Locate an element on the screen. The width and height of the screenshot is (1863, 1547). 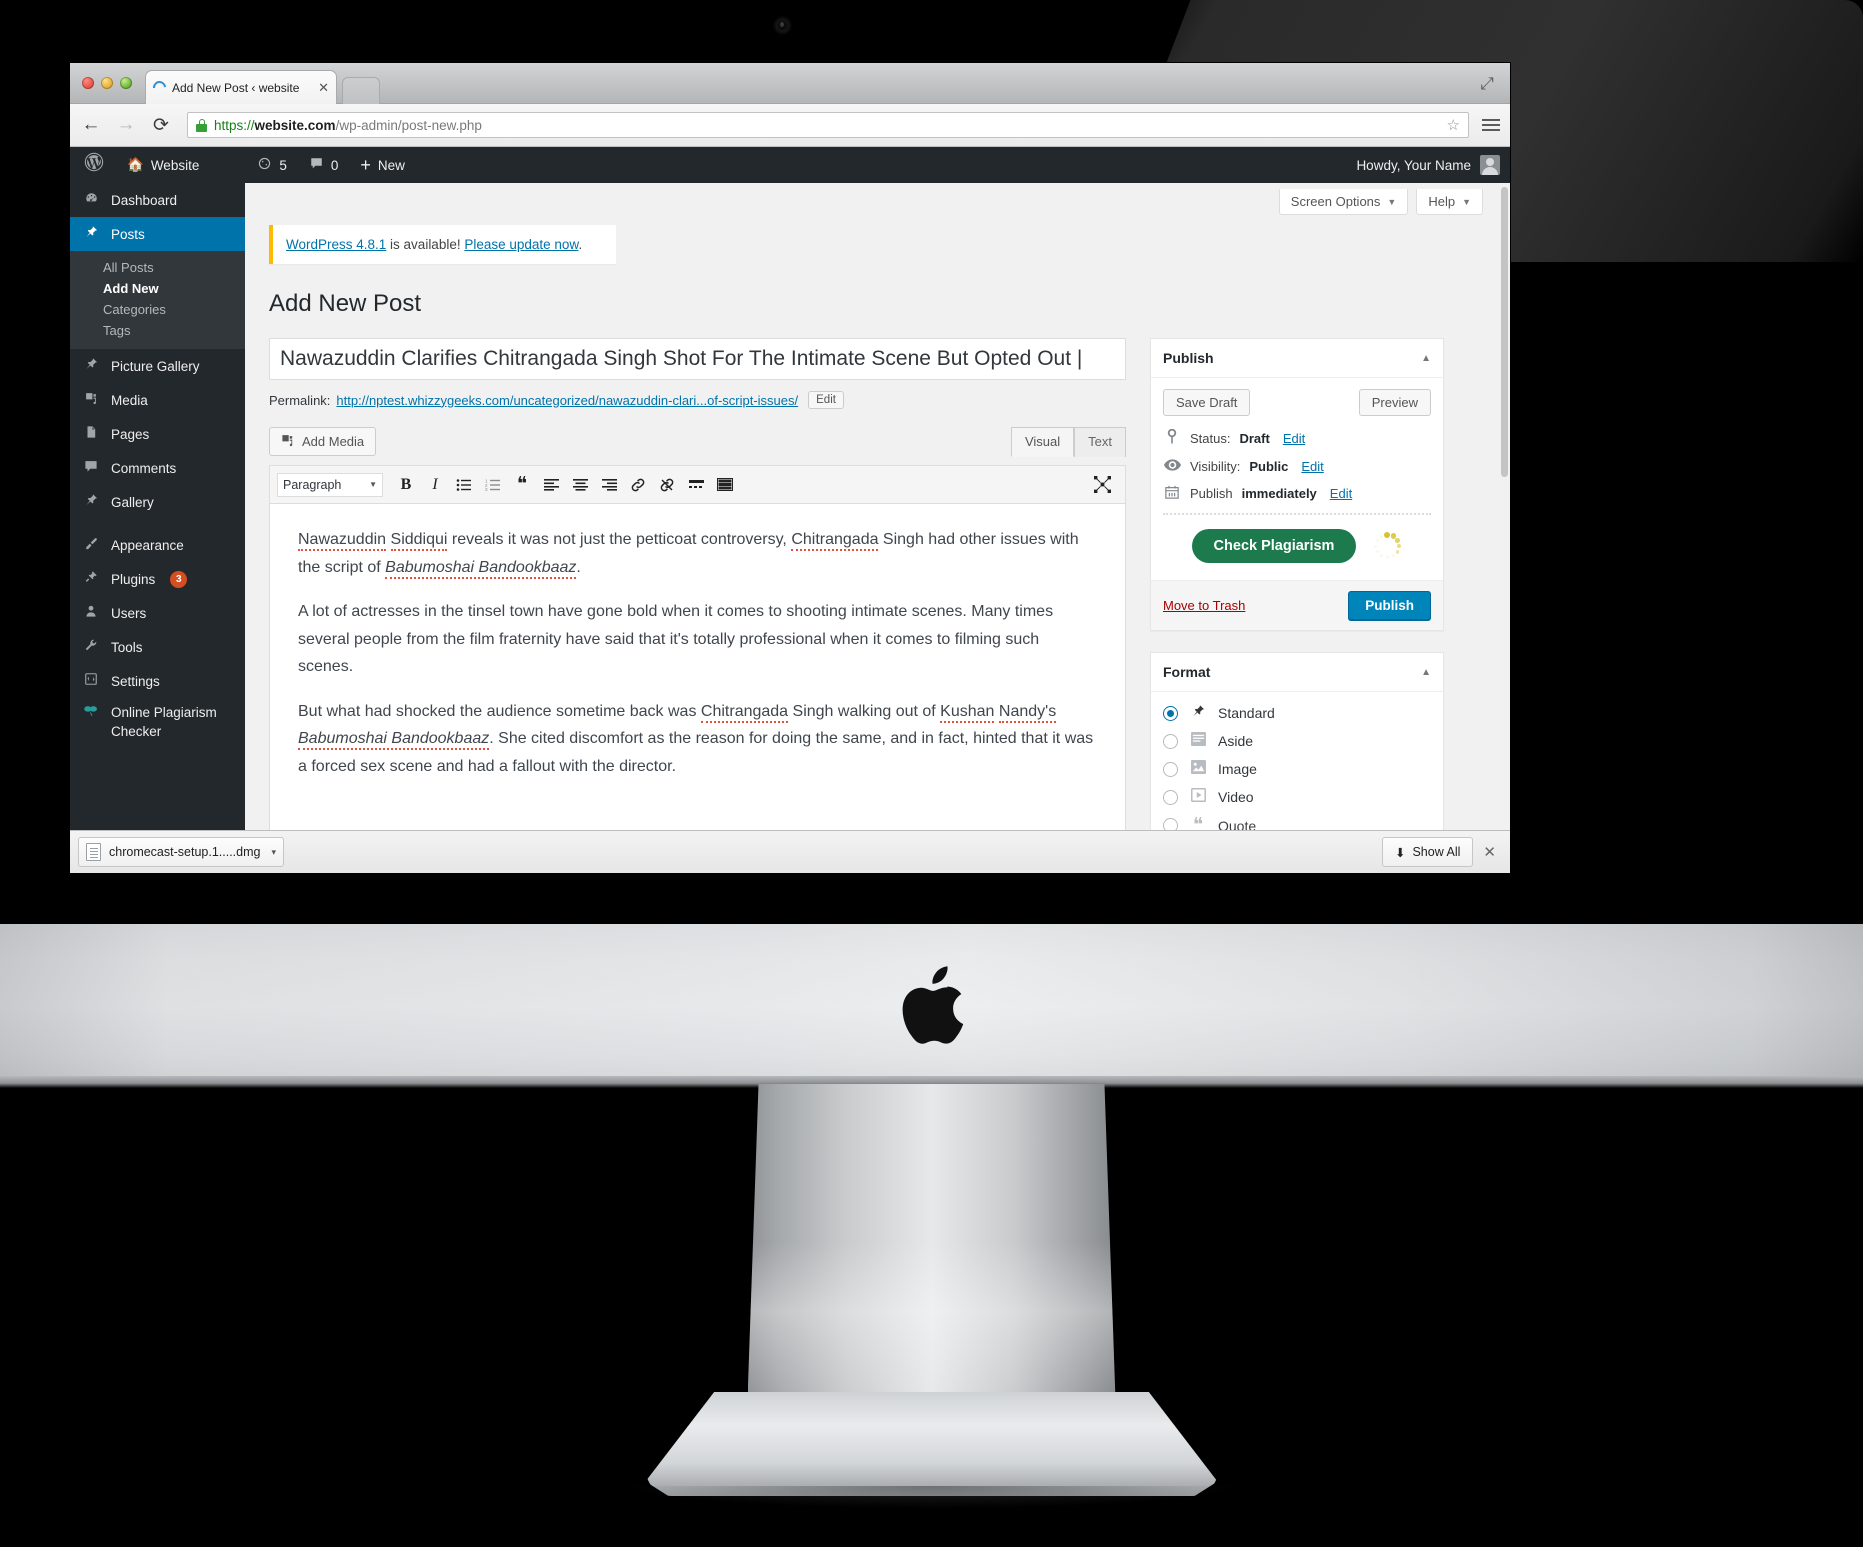
screen-options-label: Screen Options is located at coordinates (1335, 201).